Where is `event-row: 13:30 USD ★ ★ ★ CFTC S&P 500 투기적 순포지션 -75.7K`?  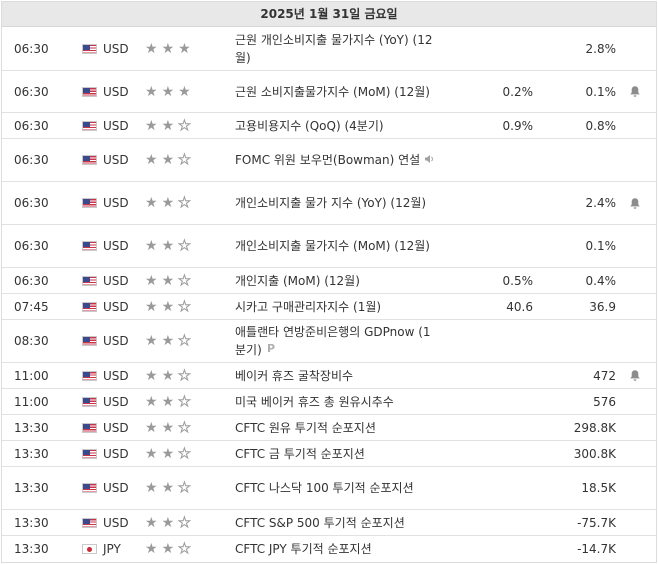
event-row: 13:30 USD ★ ★ ★ CFTC S&P 500 투기적 순포지션 -75.7K is located at coordinates (329, 523).